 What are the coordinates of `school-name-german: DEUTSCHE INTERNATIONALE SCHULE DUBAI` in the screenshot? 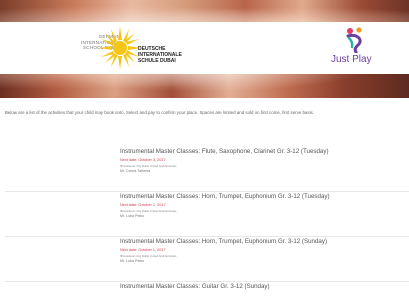 It's located at (160, 55).